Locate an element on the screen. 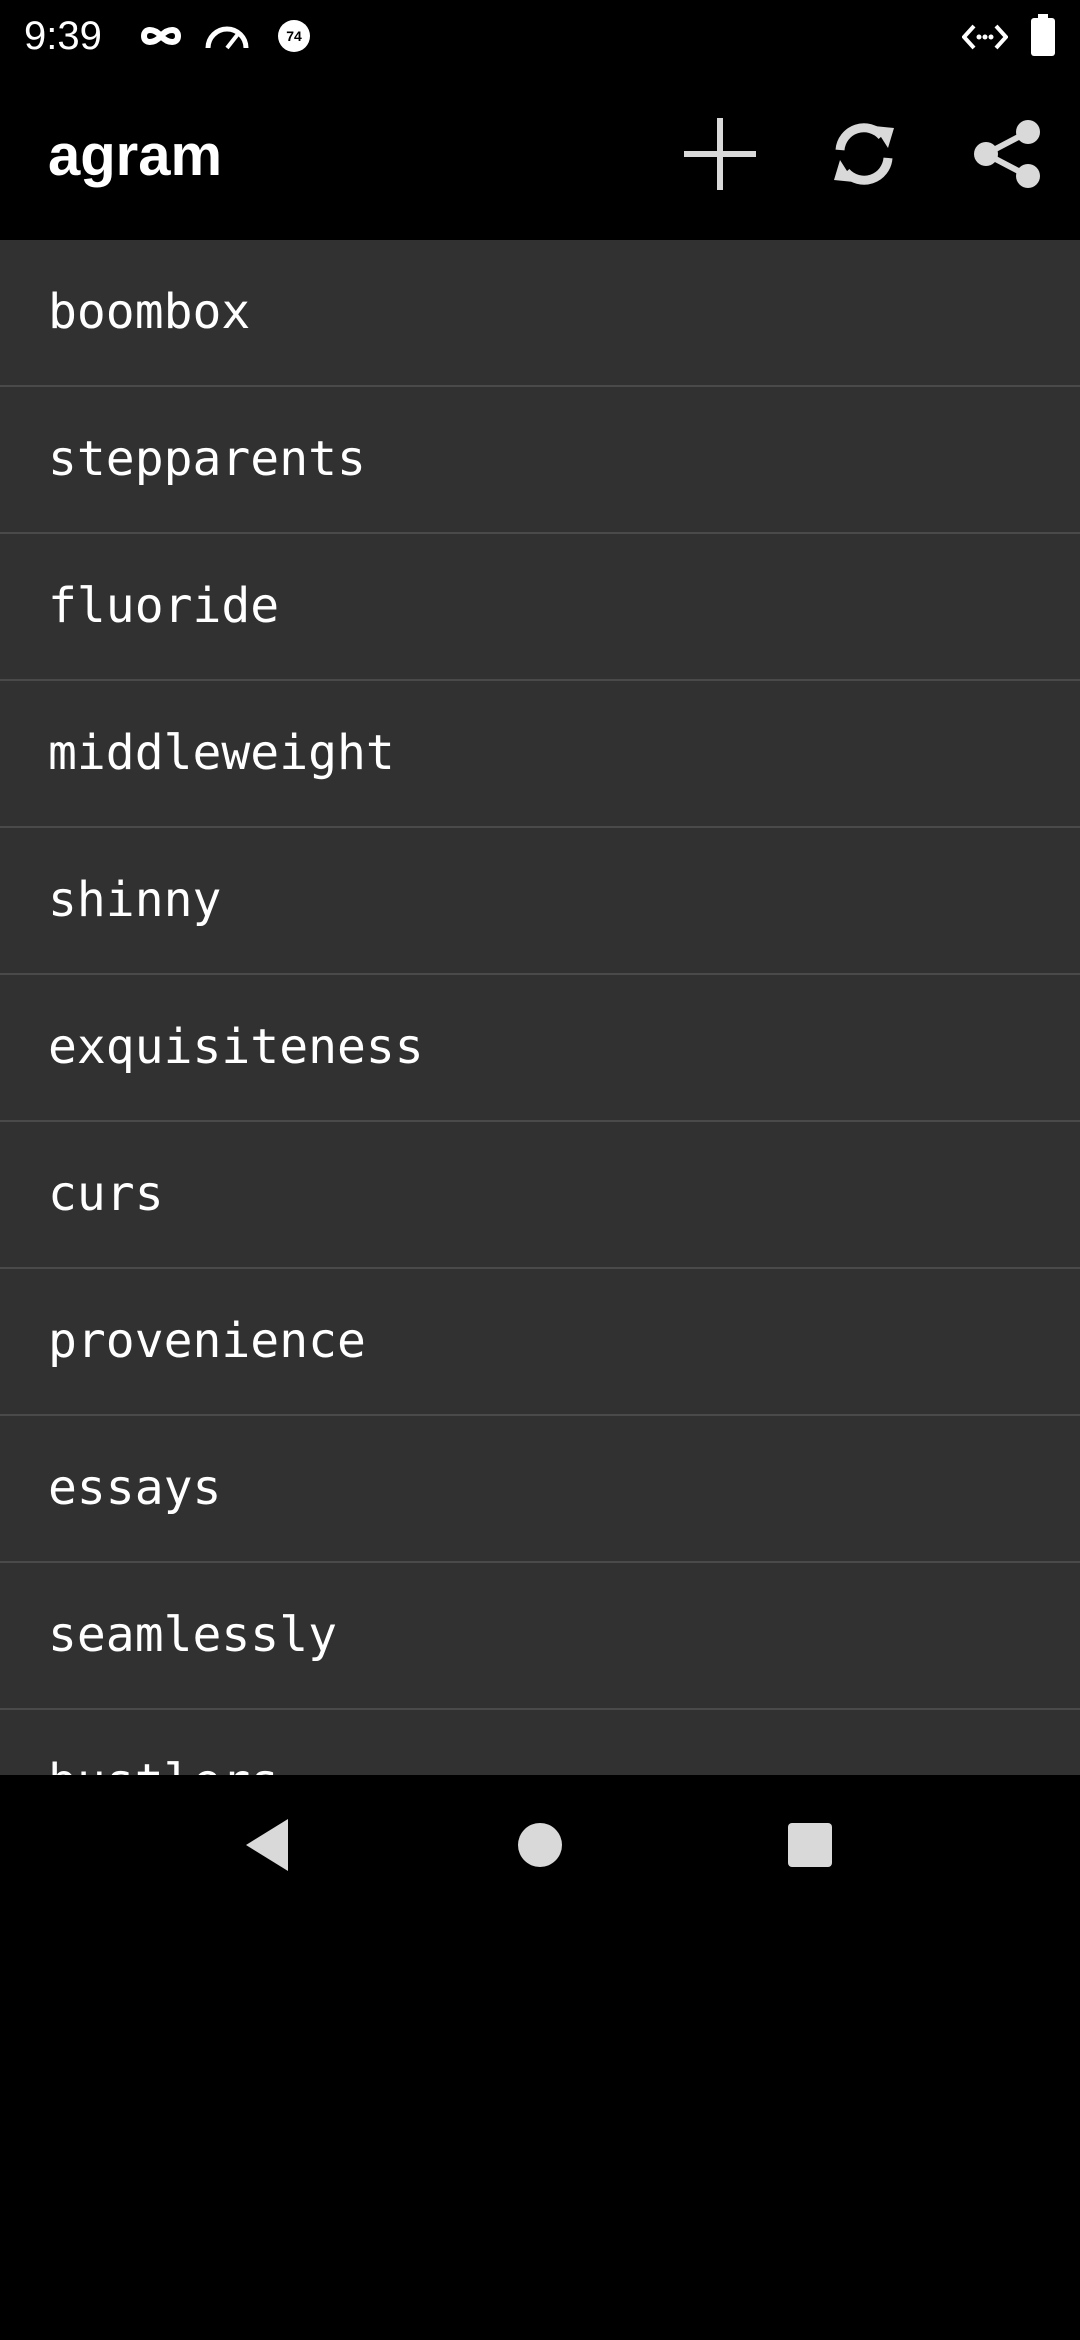 This screenshot has width=1080, height=2340. battery-icon is located at coordinates (1043, 37).